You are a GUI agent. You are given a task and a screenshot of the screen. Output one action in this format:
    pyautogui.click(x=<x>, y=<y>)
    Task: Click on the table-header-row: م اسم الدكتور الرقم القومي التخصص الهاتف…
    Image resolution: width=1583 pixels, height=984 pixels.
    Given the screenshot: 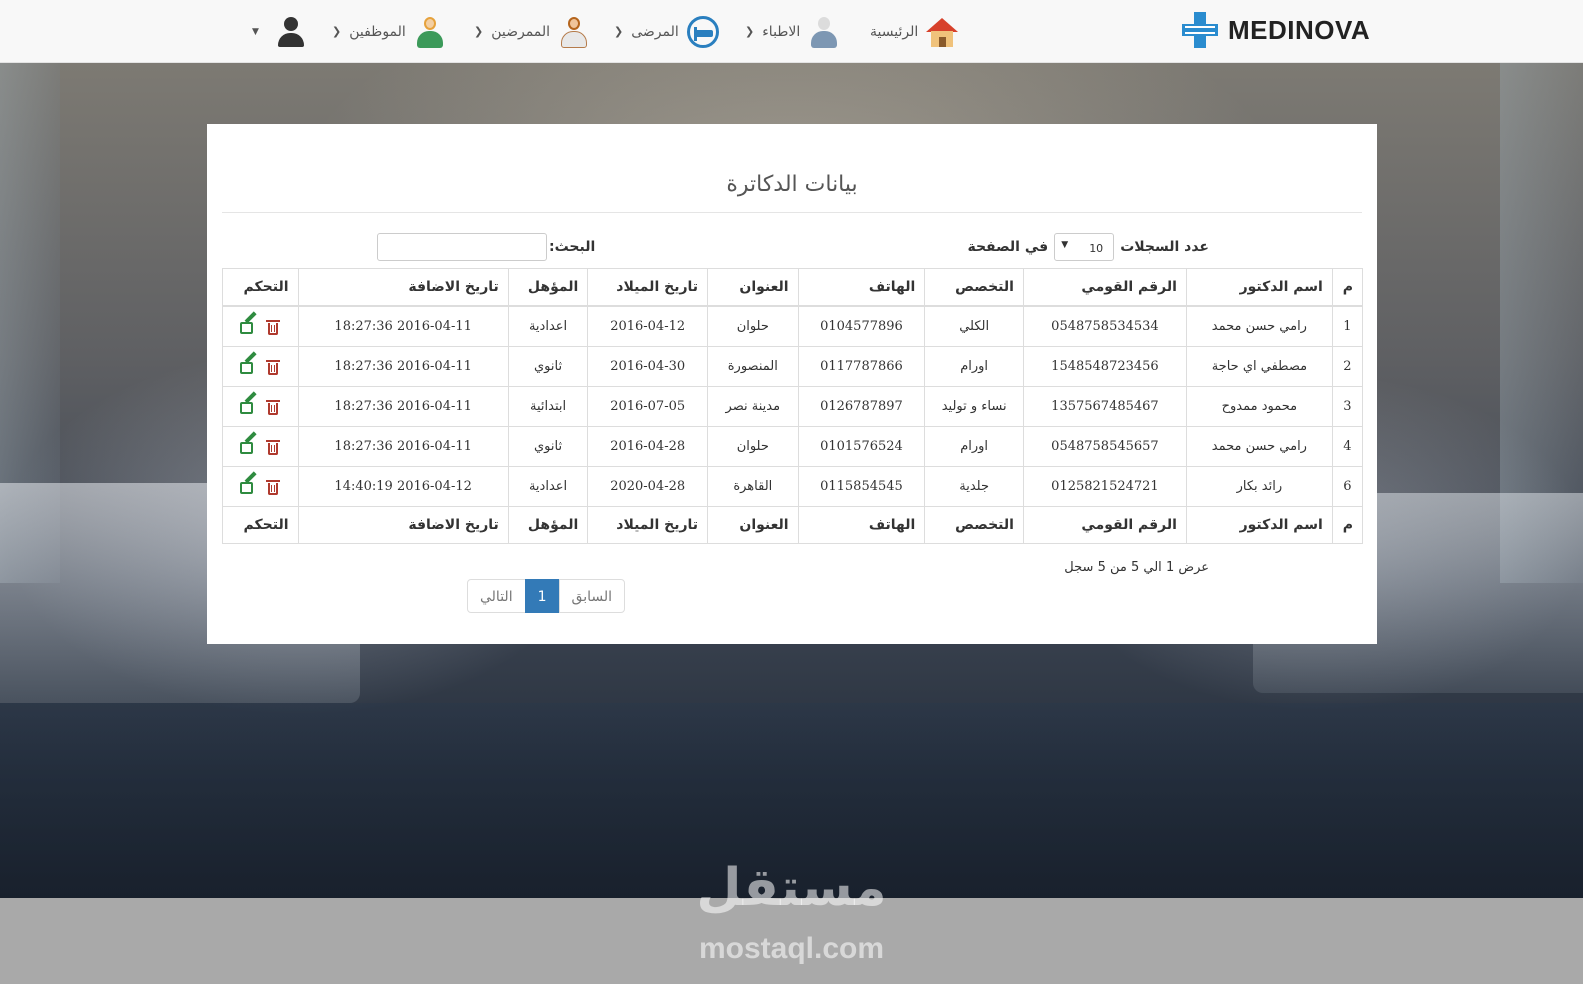 What is the action you would take?
    pyautogui.click(x=793, y=287)
    